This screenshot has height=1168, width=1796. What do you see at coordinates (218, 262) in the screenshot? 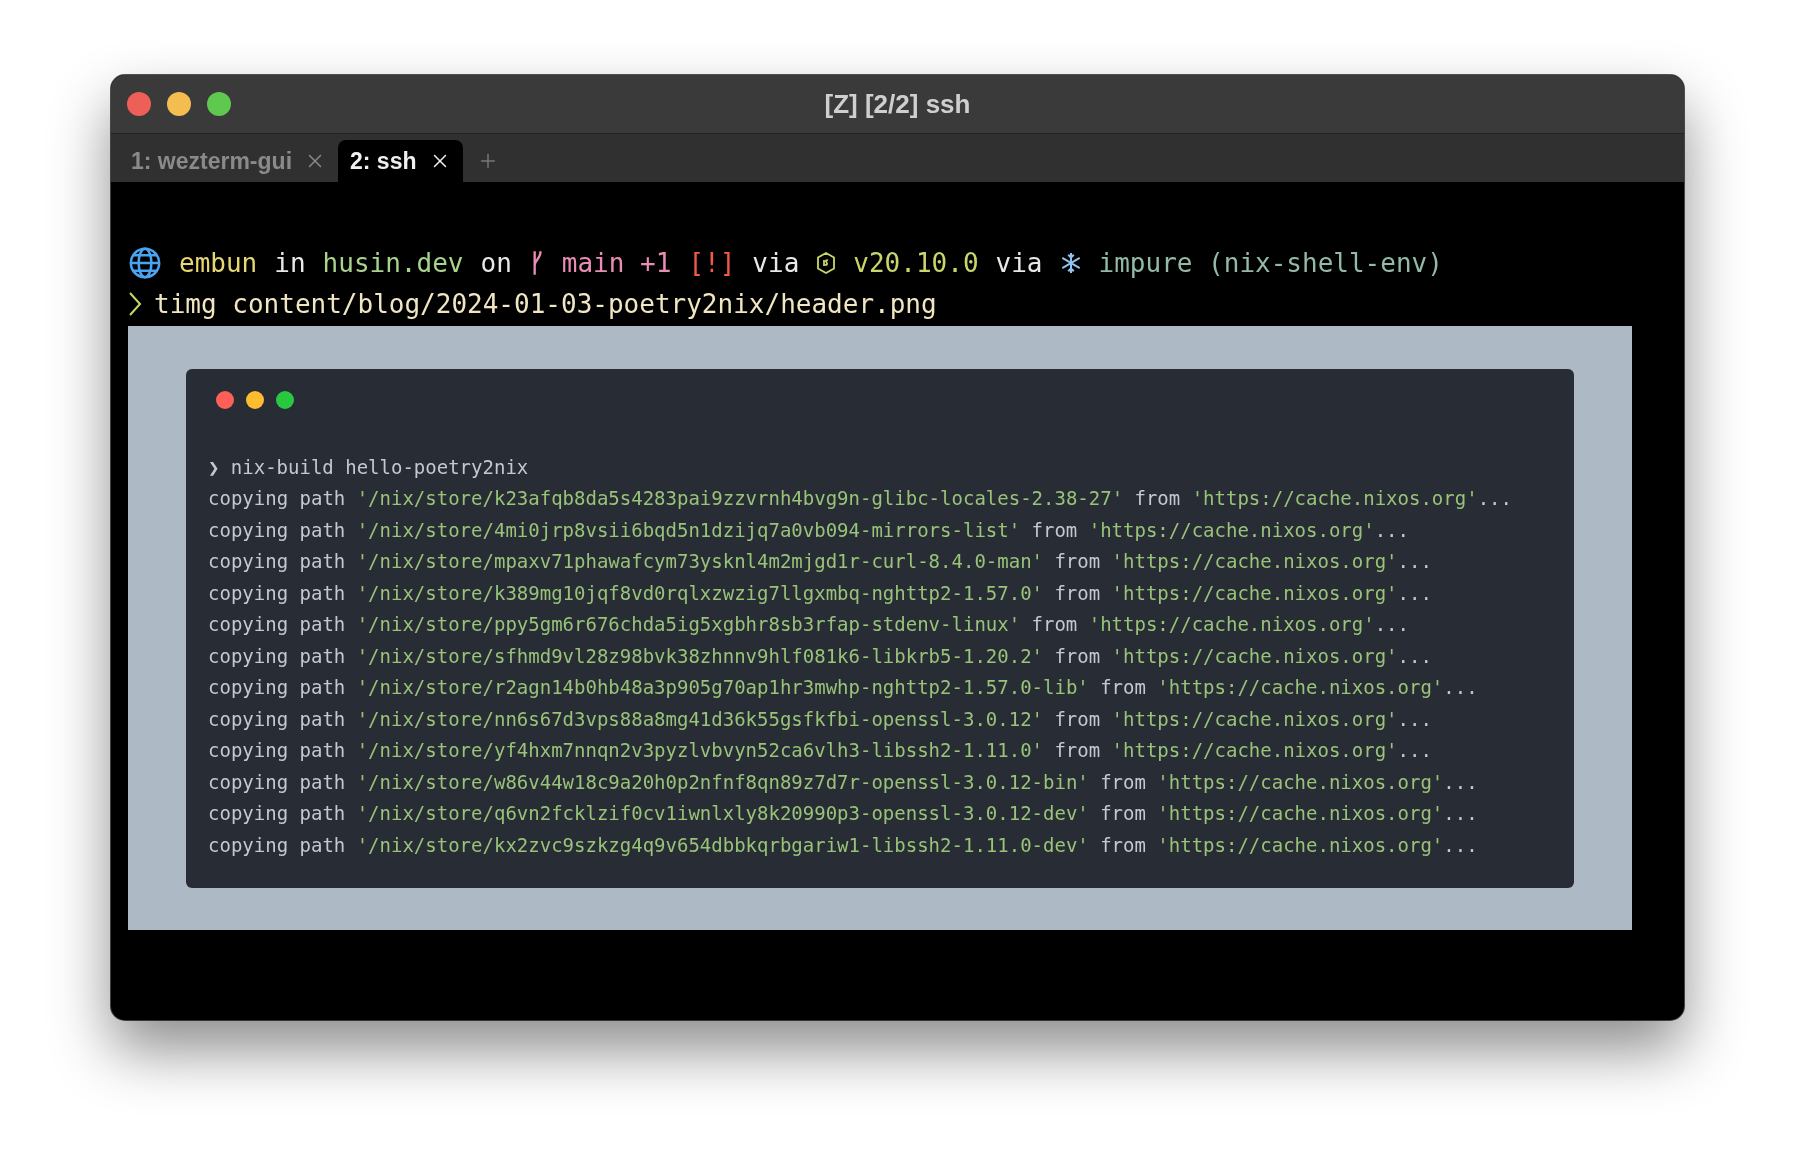
I see `prompt-text: embun` at bounding box center [218, 262].